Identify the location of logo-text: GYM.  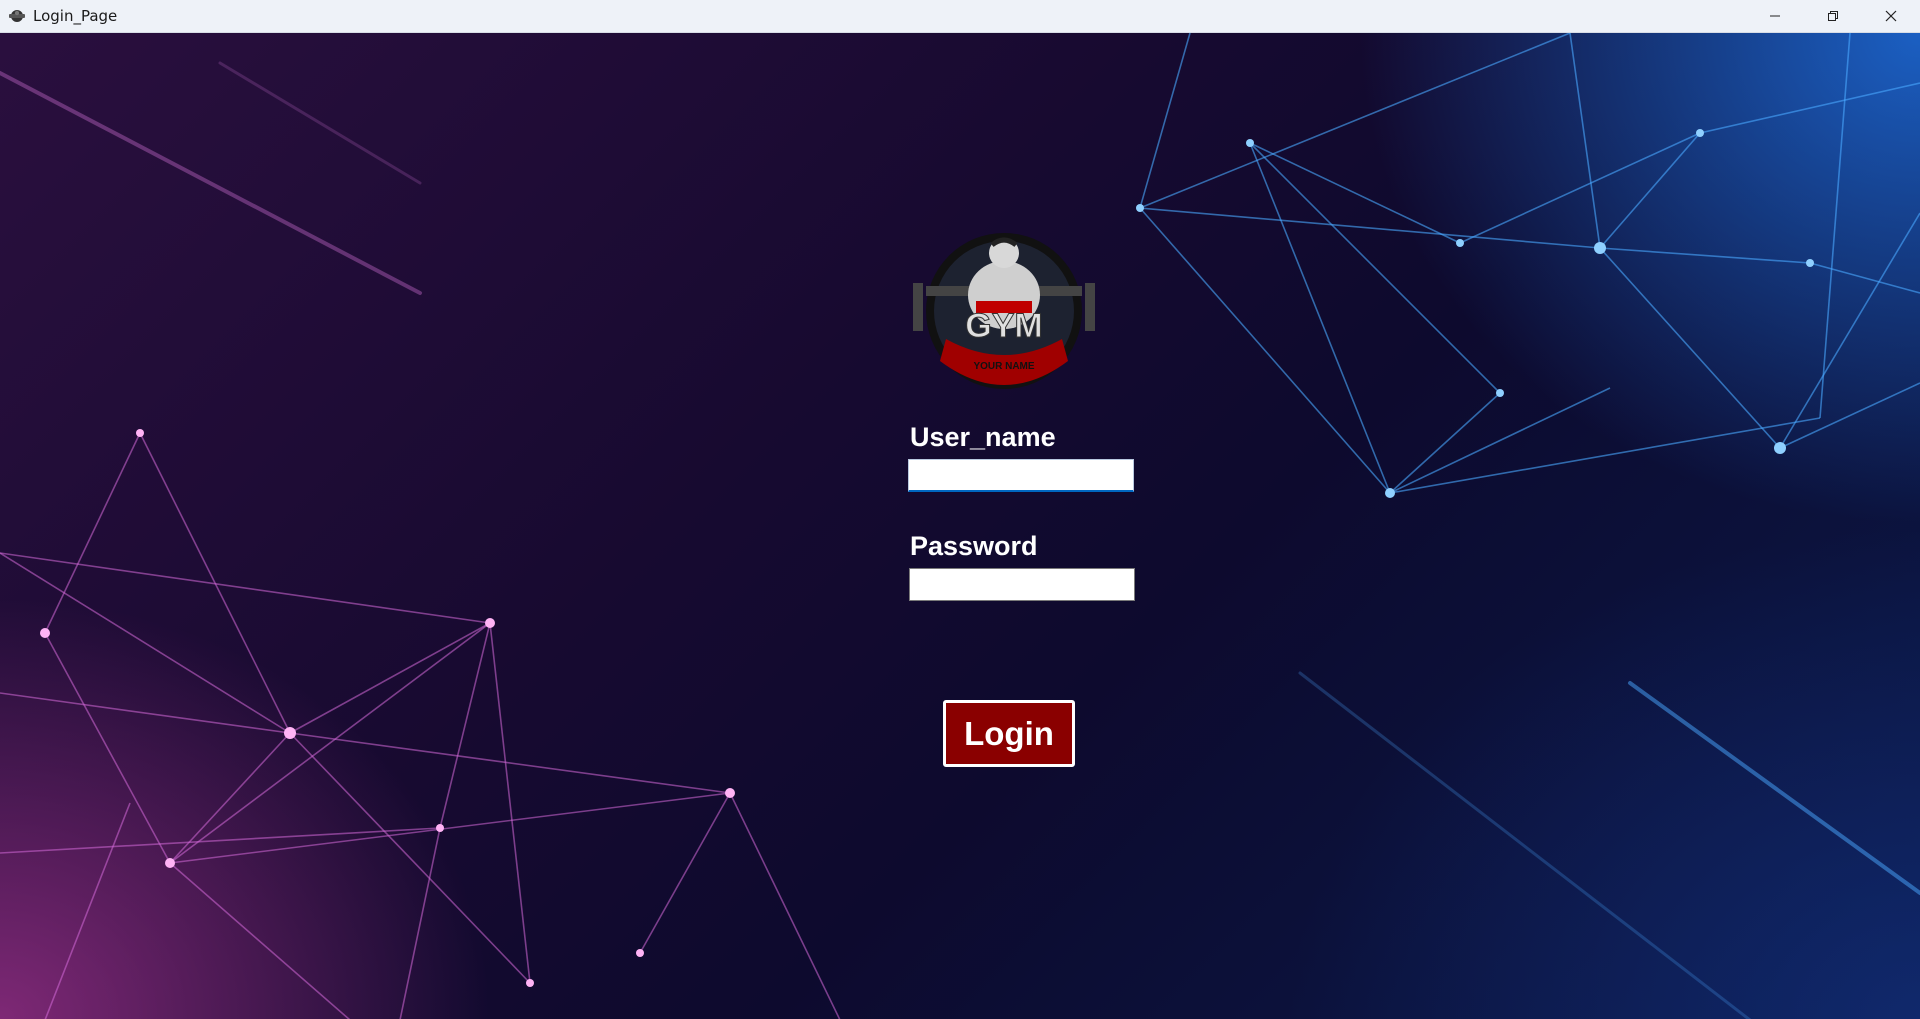
(1003, 326).